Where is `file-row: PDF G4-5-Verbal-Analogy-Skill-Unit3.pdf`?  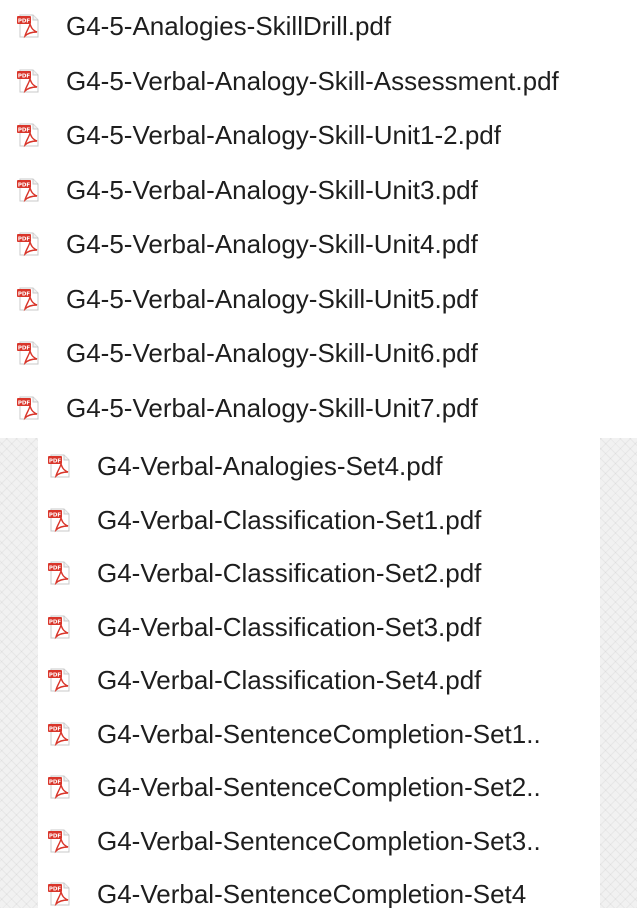 file-row: PDF G4-5-Verbal-Analogy-Skill-Unit3.pdf is located at coordinates (247, 190).